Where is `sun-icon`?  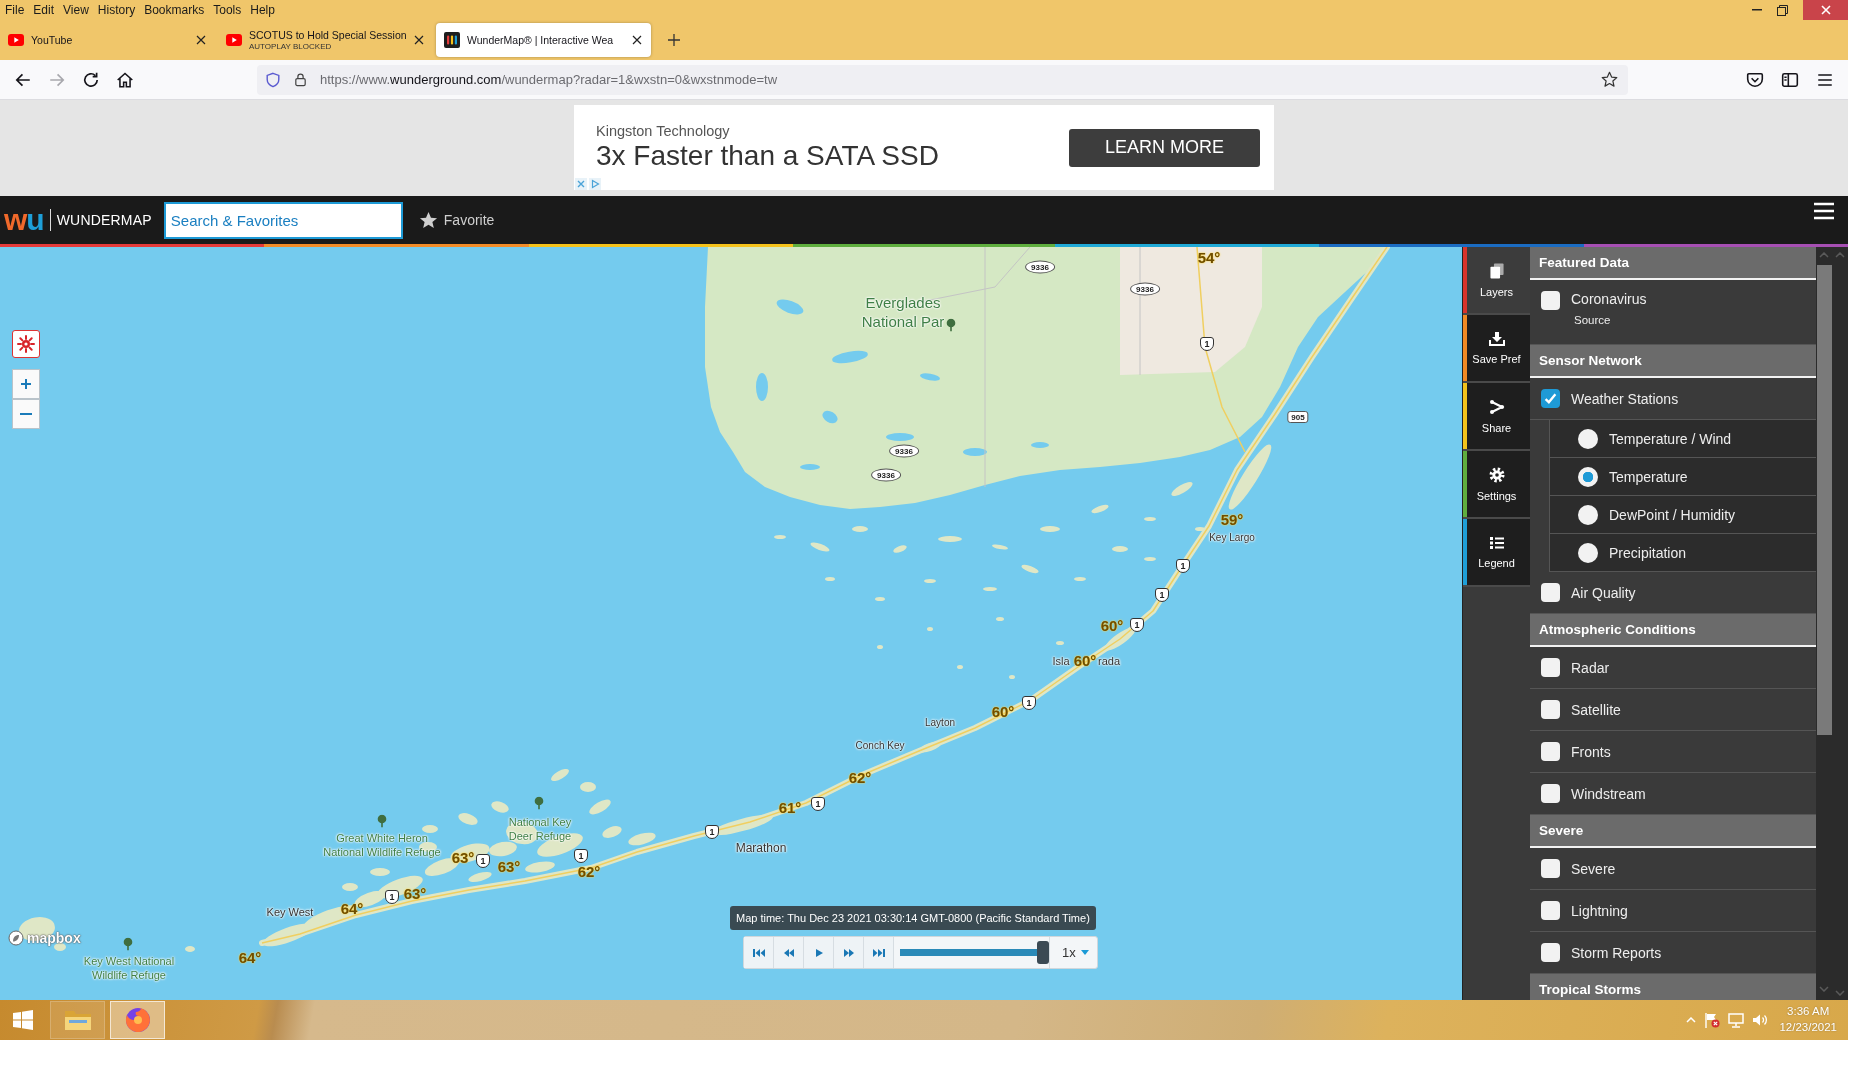
sun-icon is located at coordinates (26, 344).